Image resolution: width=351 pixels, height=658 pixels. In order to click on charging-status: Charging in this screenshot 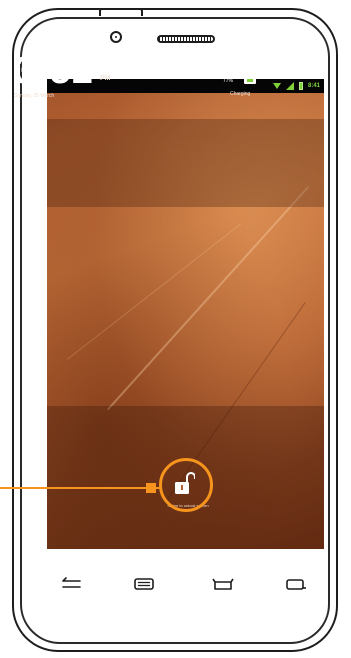, I will do `click(240, 94)`.